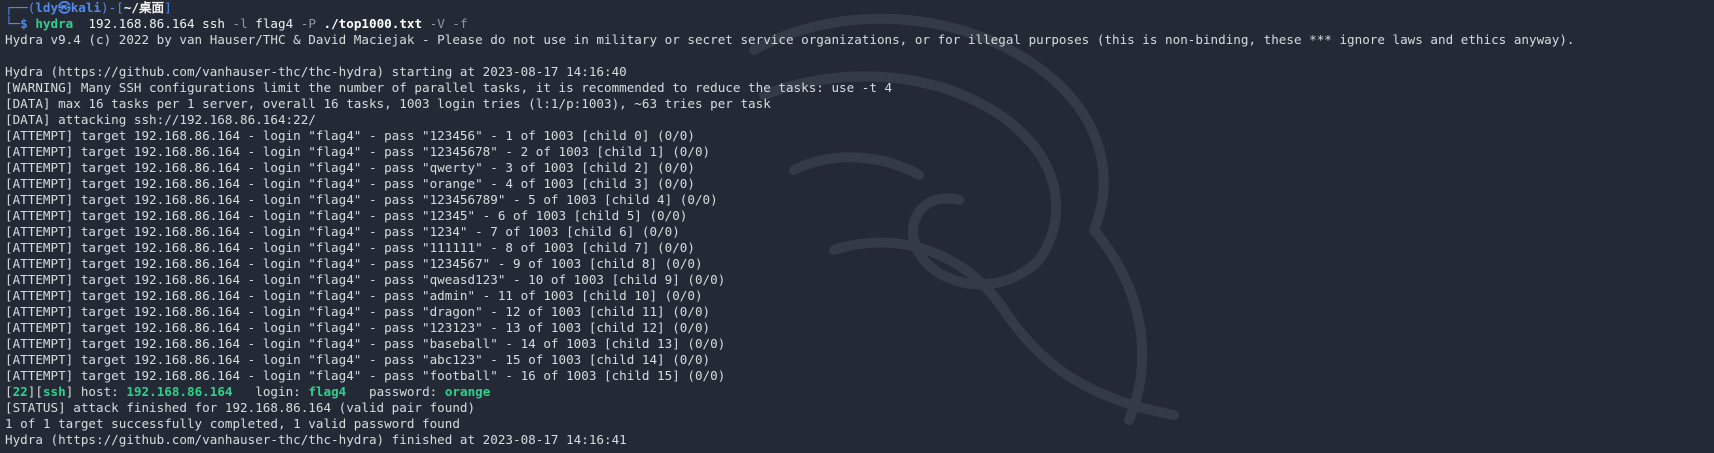  I want to click on command-args: 192.168.86.164 ssh, so click(153, 23).